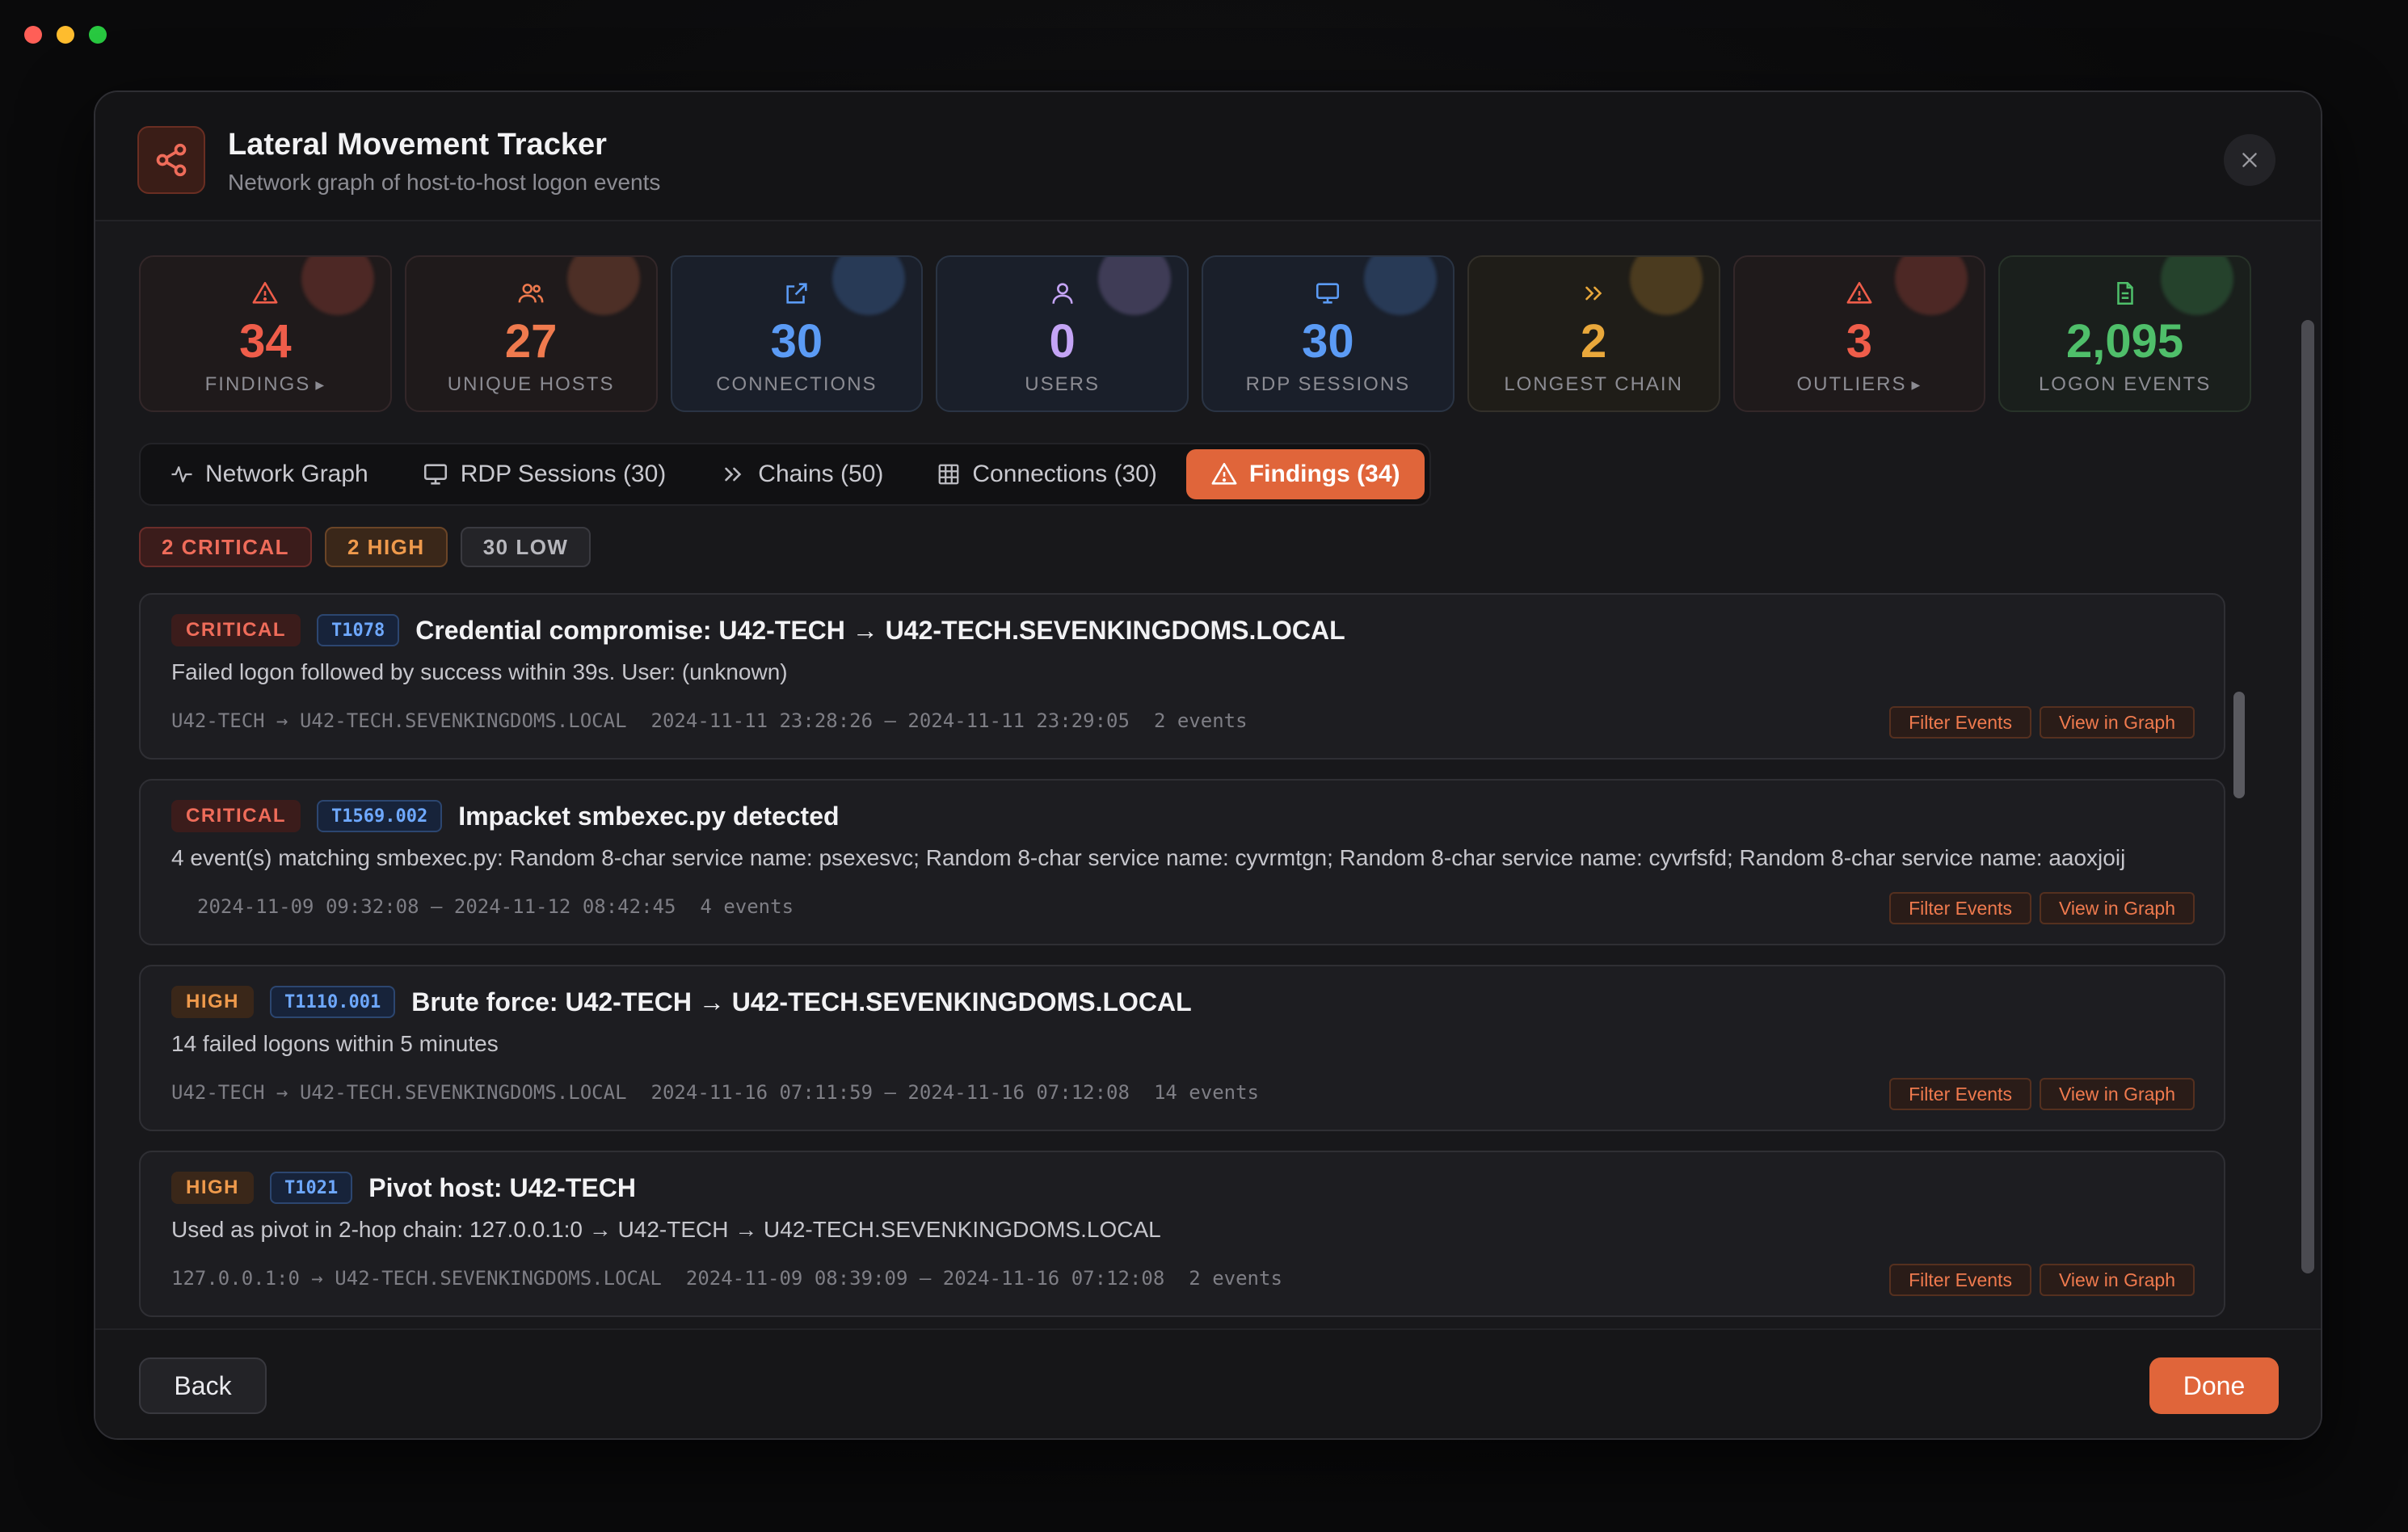 Image resolution: width=2408 pixels, height=1532 pixels. I want to click on filter-critical-chip: 2 CRITICAL, so click(225, 547).